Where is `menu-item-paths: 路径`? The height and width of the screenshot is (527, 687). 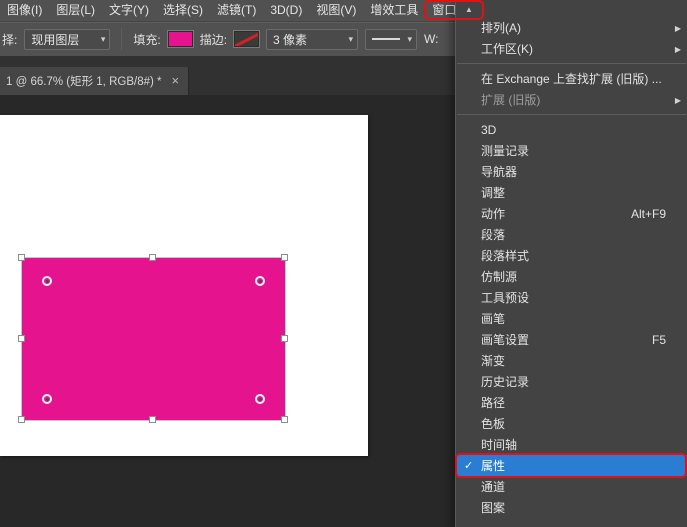 menu-item-paths: 路径 is located at coordinates (571, 402).